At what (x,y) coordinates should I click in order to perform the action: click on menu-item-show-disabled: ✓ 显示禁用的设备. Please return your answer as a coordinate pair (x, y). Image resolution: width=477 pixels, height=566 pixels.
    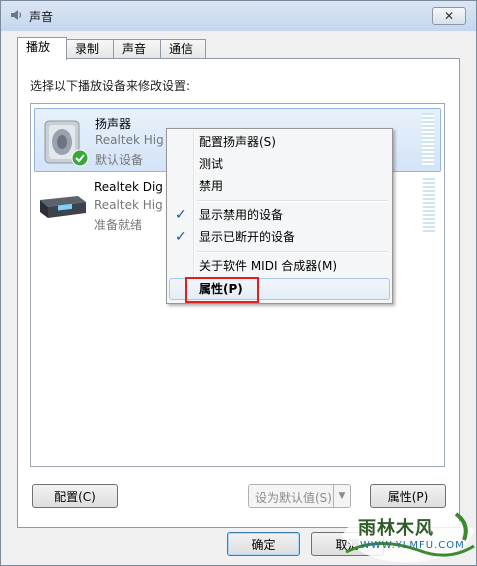
    Looking at the image, I should click on (279, 215).